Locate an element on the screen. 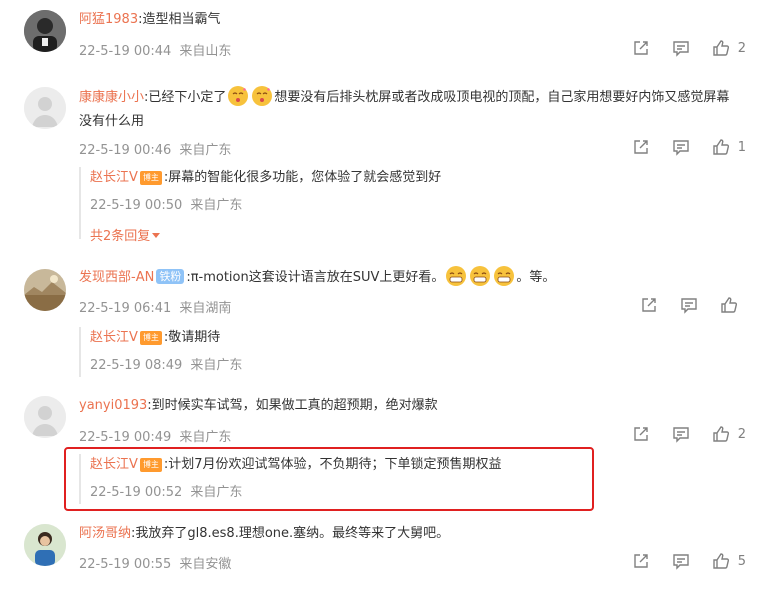 The image size is (770, 589). comment-meta: 22-5-19 00:44 来自山东 is located at coordinates (155, 49).